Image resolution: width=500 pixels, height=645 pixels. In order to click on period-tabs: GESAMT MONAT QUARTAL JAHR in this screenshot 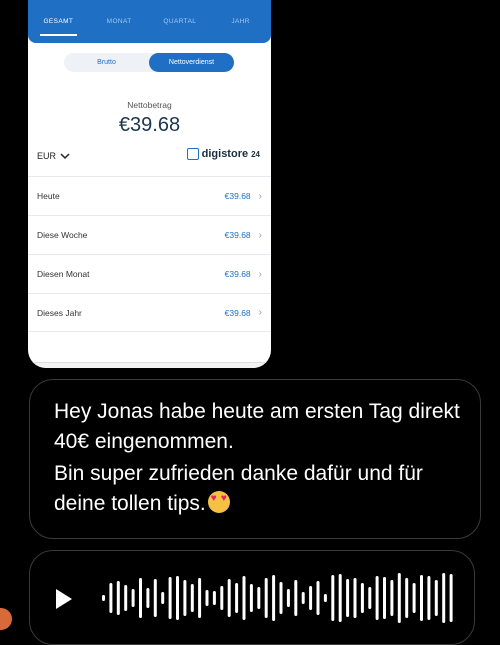, I will do `click(149, 21)`.